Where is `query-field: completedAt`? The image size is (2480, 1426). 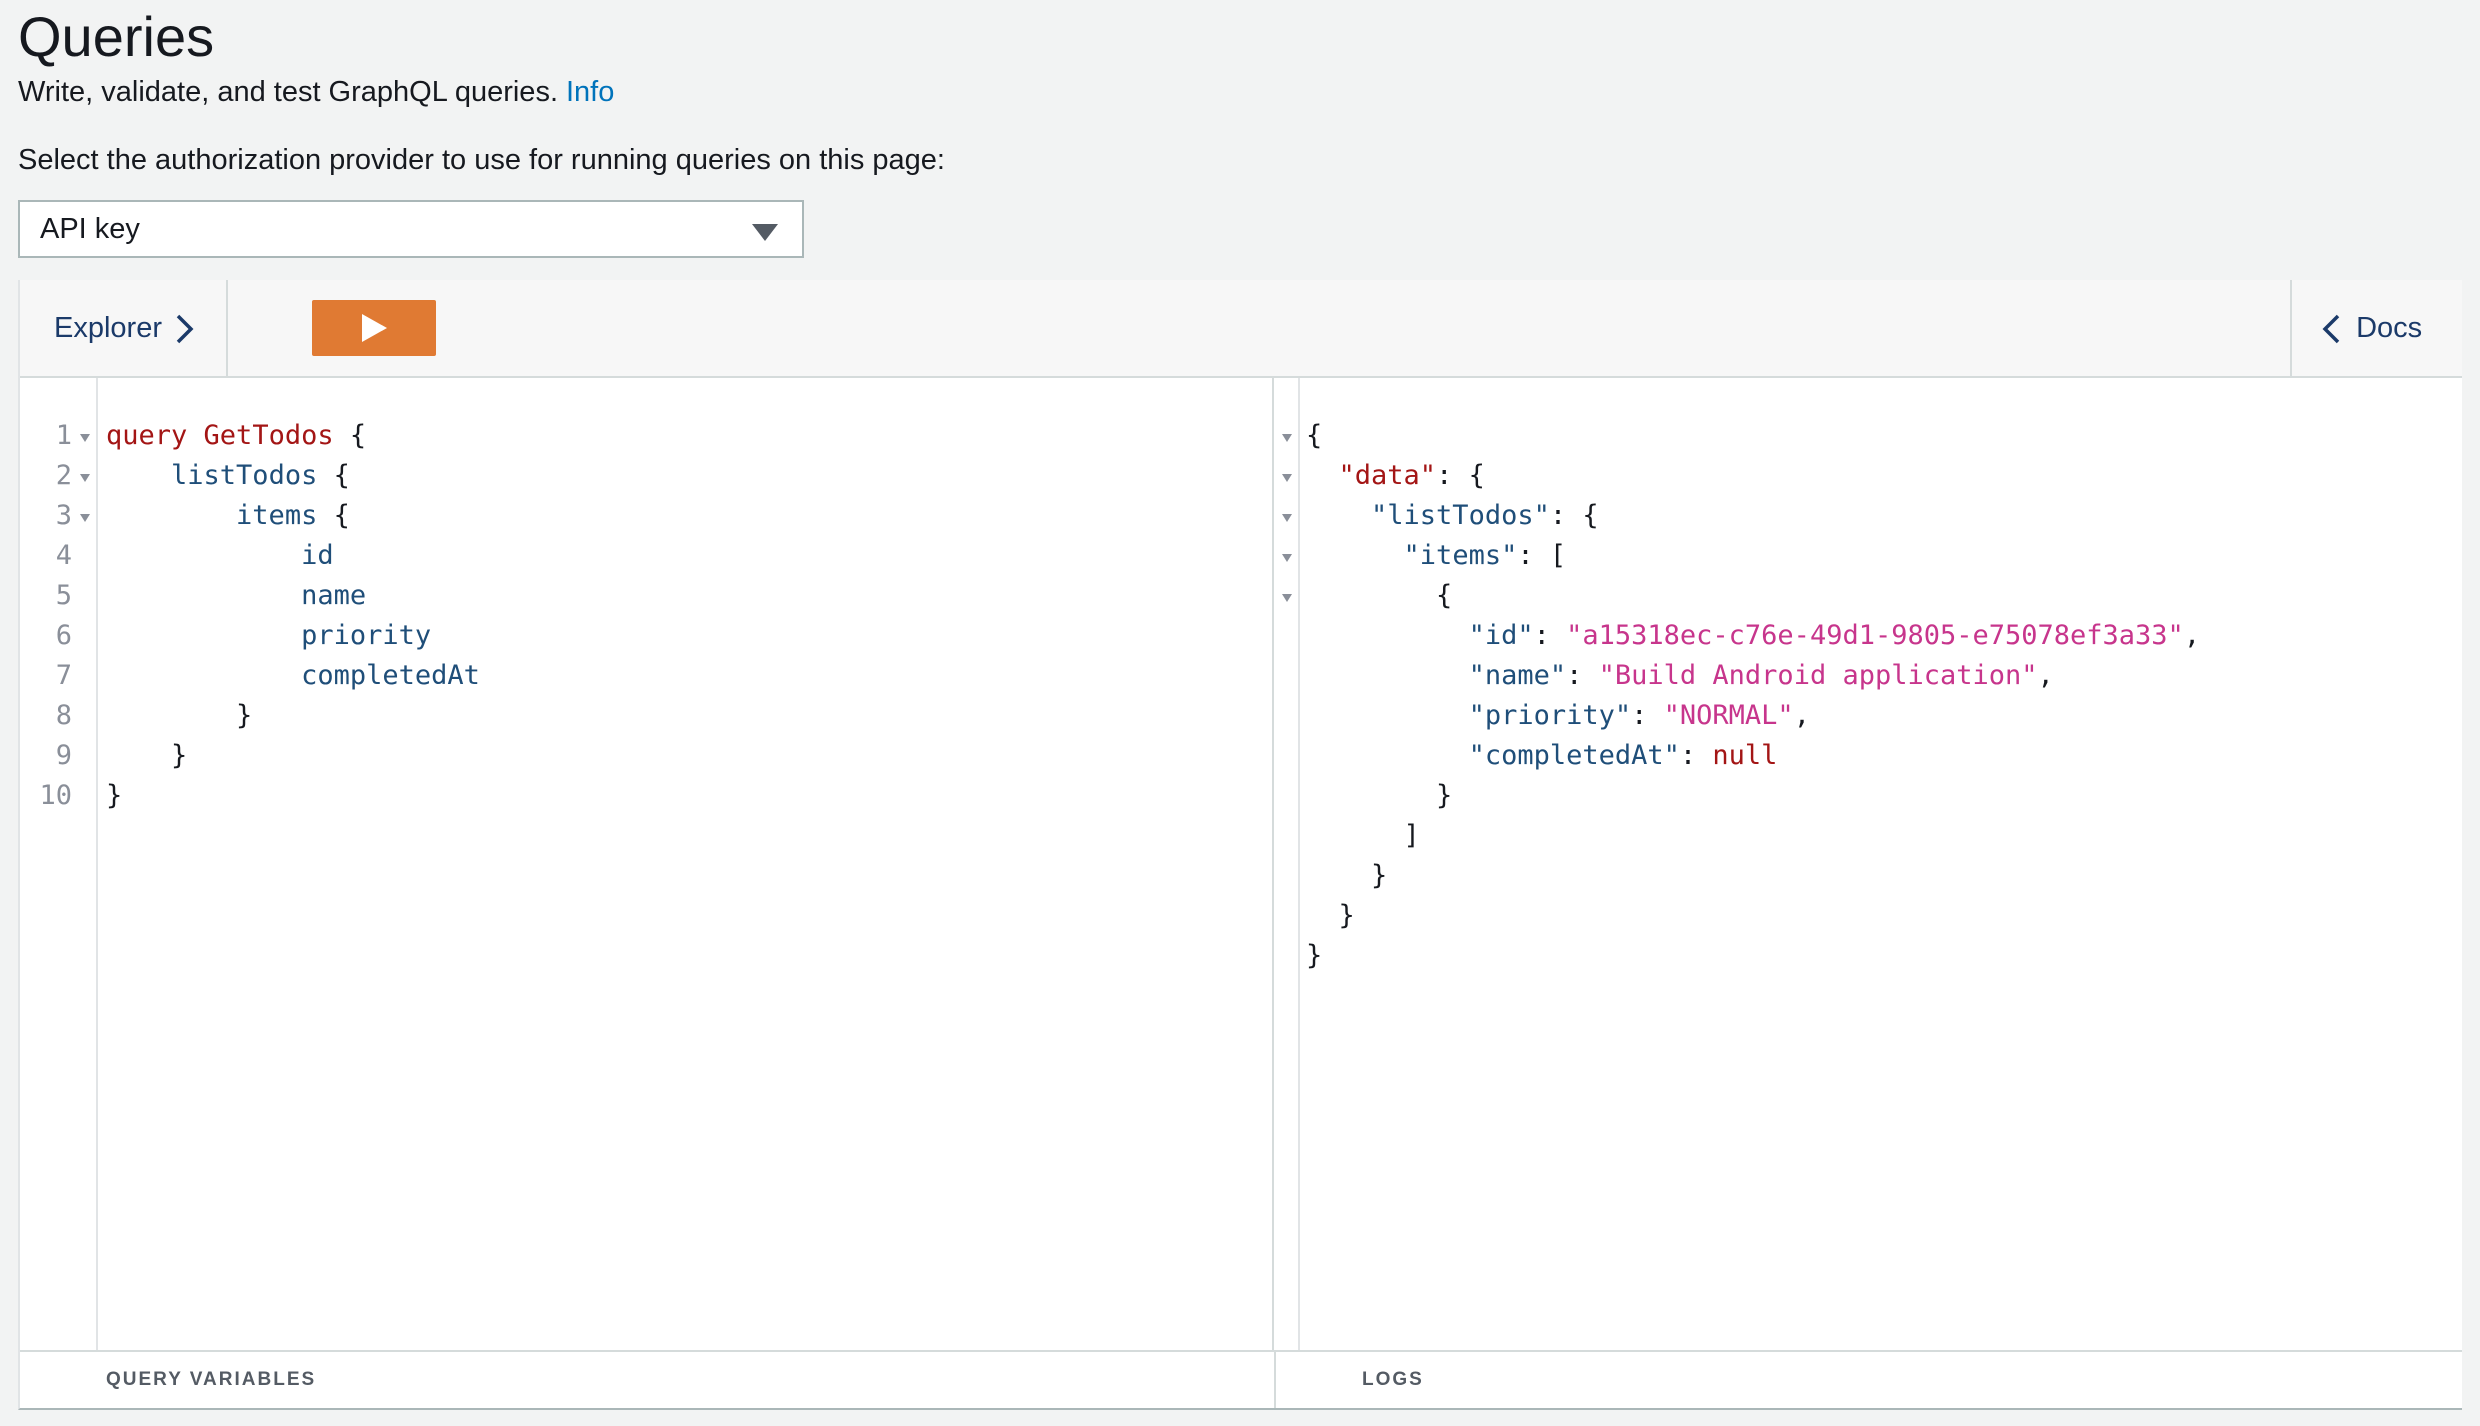
query-field: completedAt is located at coordinates (390, 675).